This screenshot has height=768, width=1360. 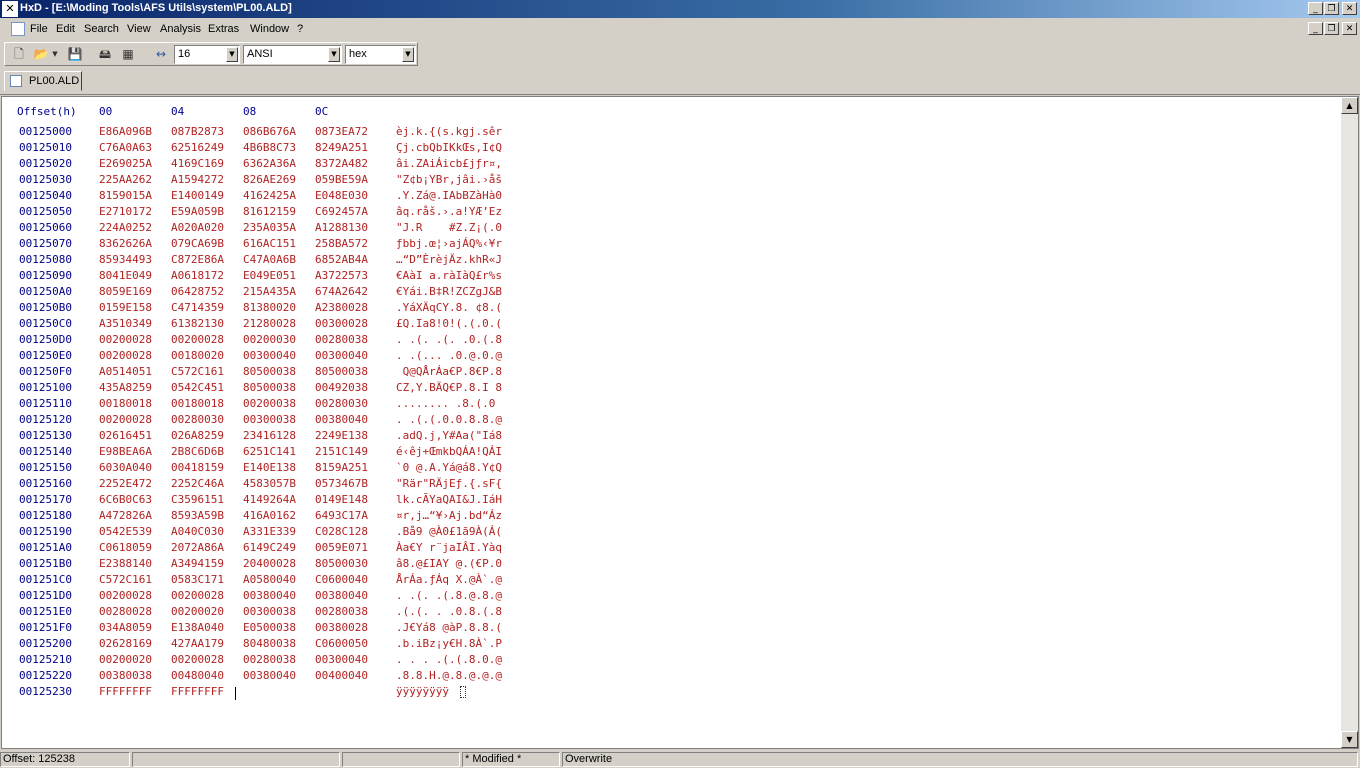 I want to click on text-column: Çj.cbQbIKkŒs‚I¢Q, so click(x=449, y=148).